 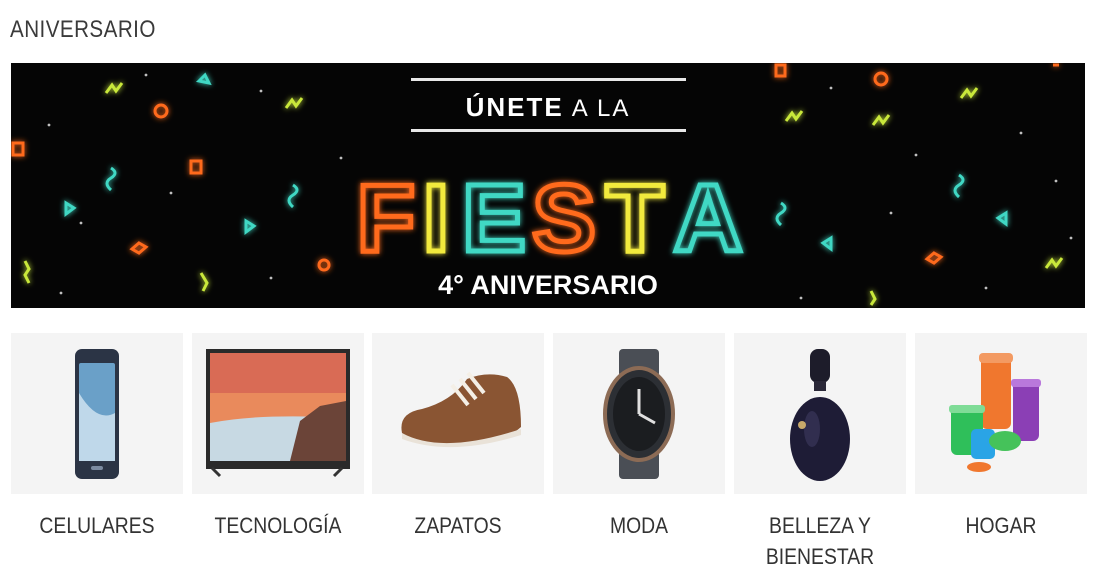 I want to click on headline-letter-a: A, so click(x=707, y=218).